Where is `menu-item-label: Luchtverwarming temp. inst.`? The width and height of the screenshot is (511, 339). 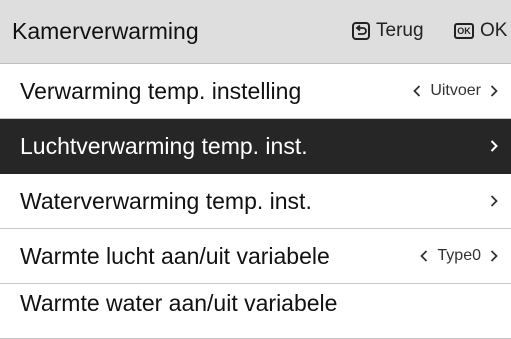
menu-item-label: Luchtverwarming temp. inst. is located at coordinates (164, 146).